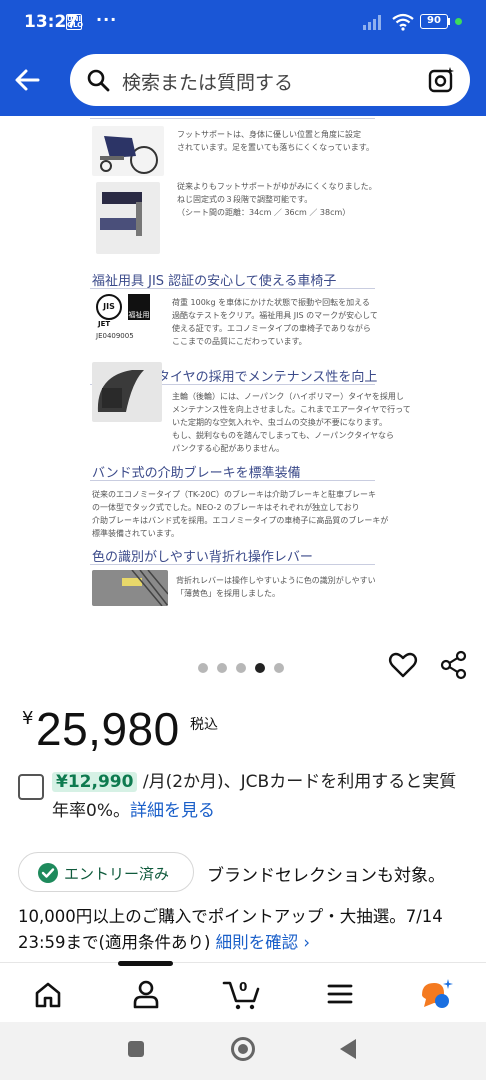 The height and width of the screenshot is (1080, 486). I want to click on cart-count: 0, so click(243, 987).